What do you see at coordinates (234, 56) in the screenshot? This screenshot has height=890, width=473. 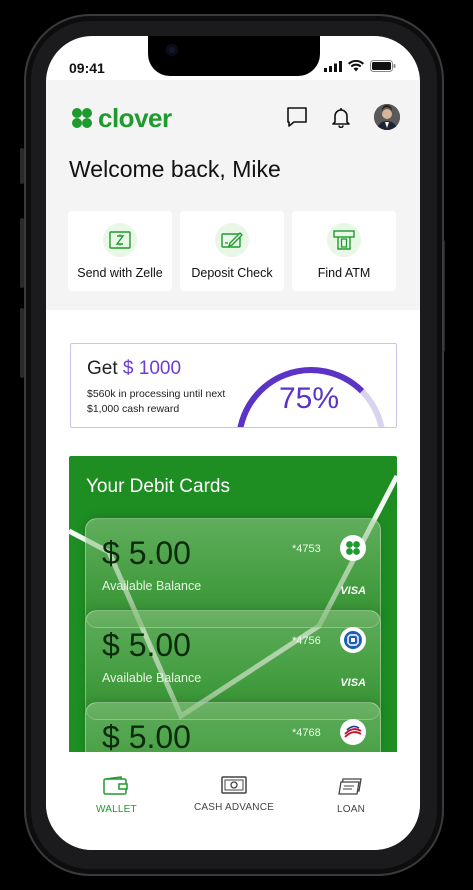 I see `notch` at bounding box center [234, 56].